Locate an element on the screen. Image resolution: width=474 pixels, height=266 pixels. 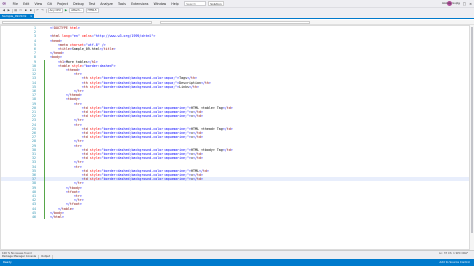
menu-item-analyze: Analyze is located at coordinates (107, 4).